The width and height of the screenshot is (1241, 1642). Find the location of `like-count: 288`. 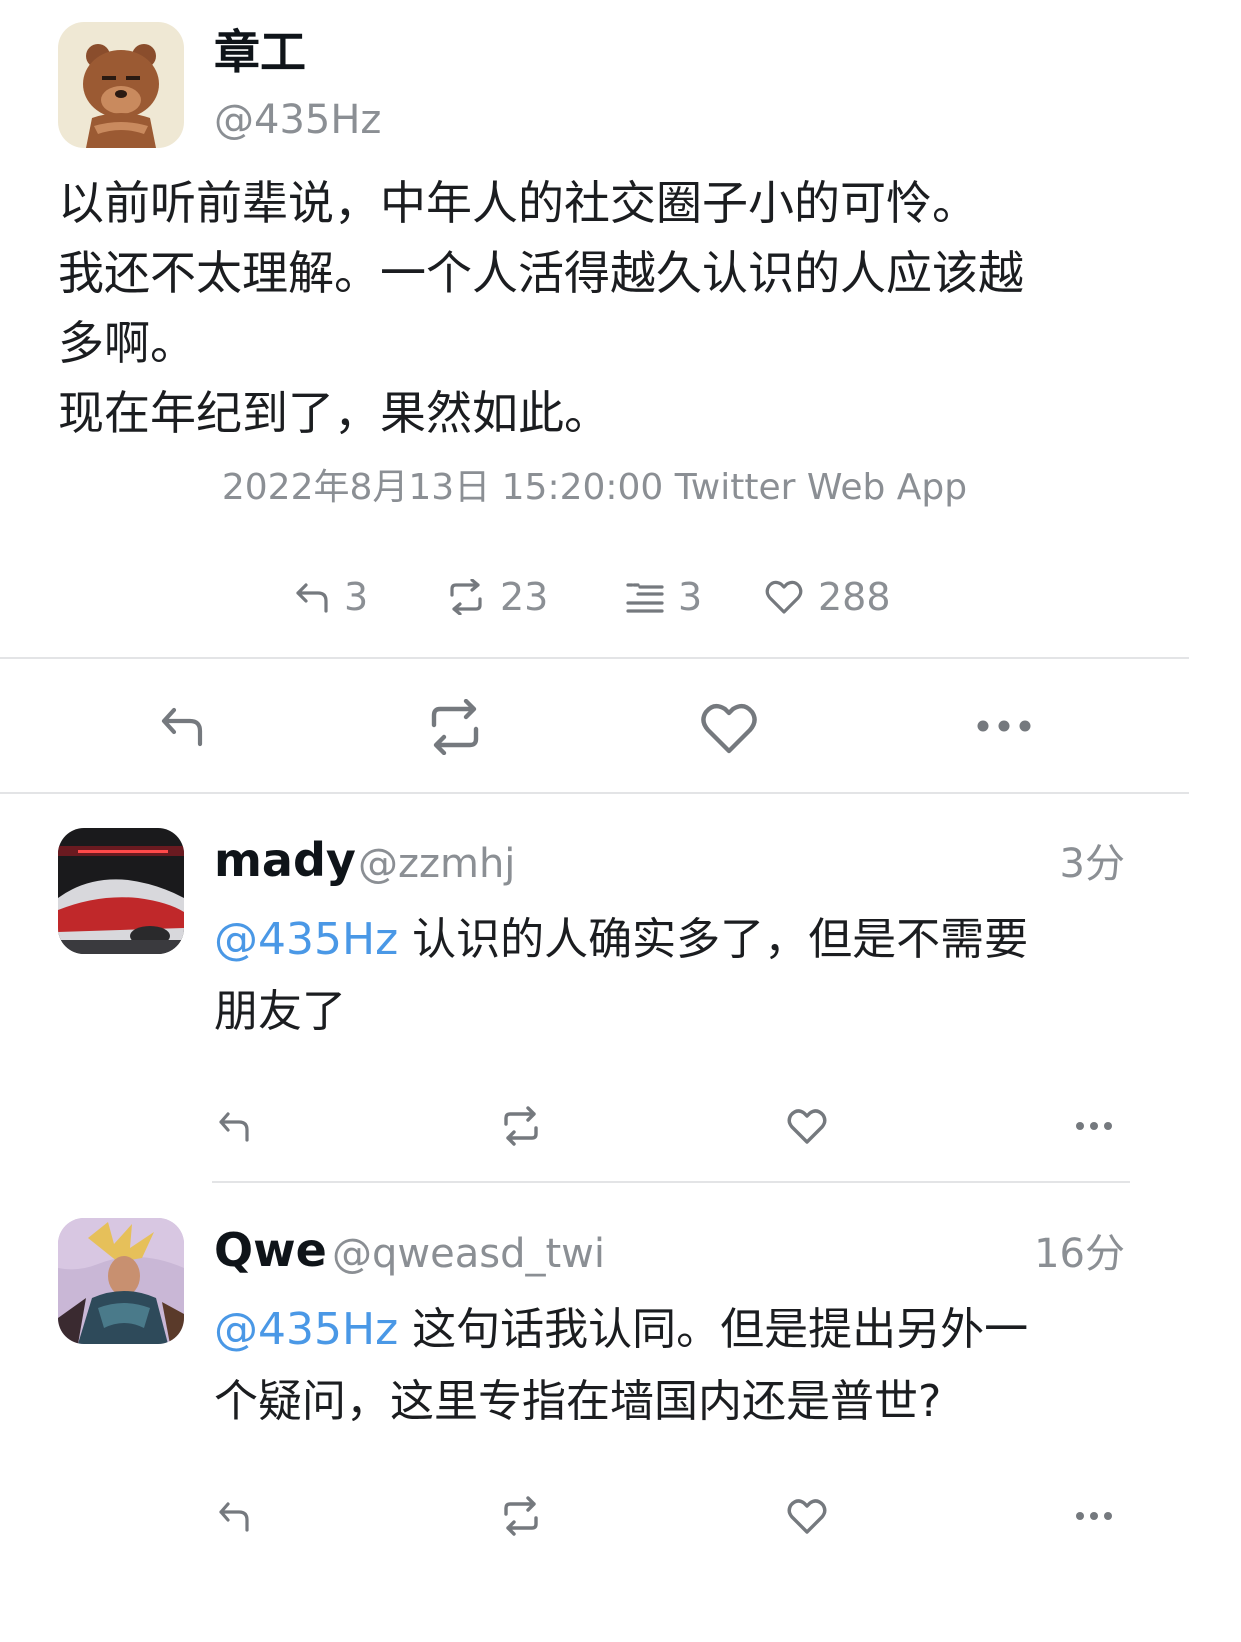

like-count: 288 is located at coordinates (827, 597).